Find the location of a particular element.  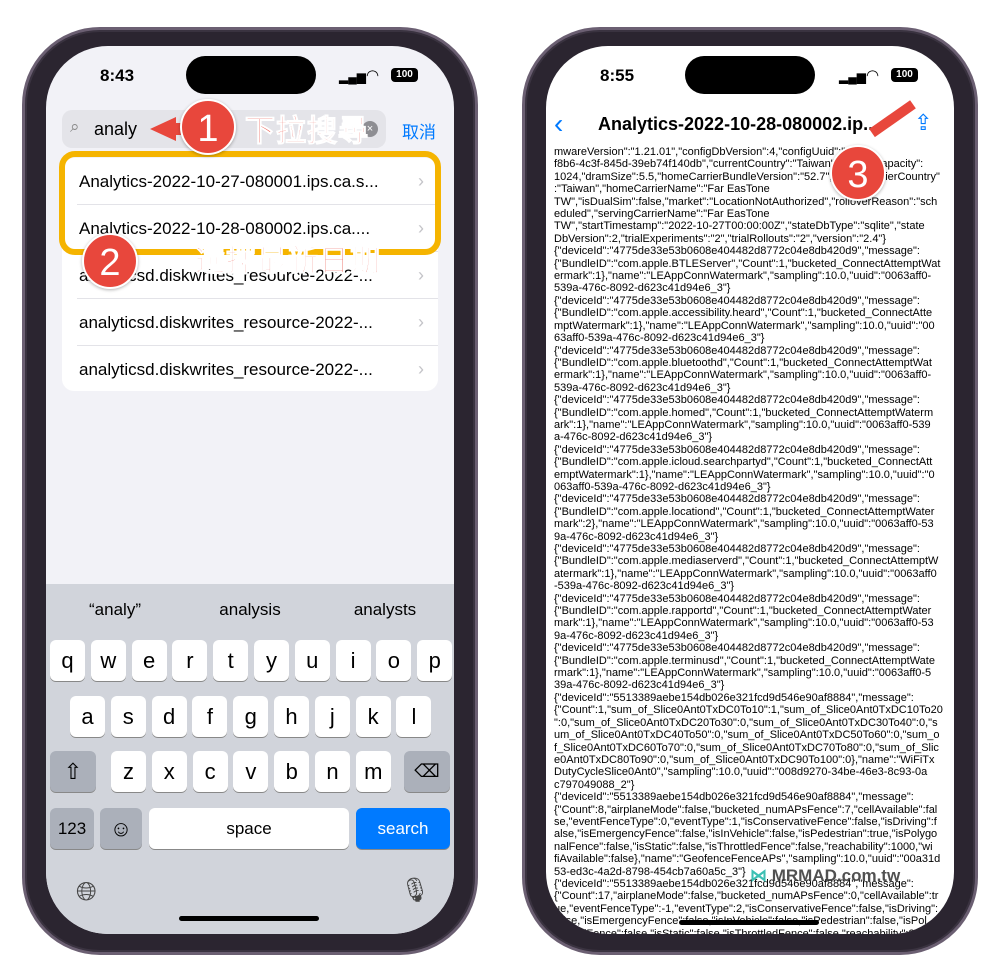

key-t: t is located at coordinates (231, 660).